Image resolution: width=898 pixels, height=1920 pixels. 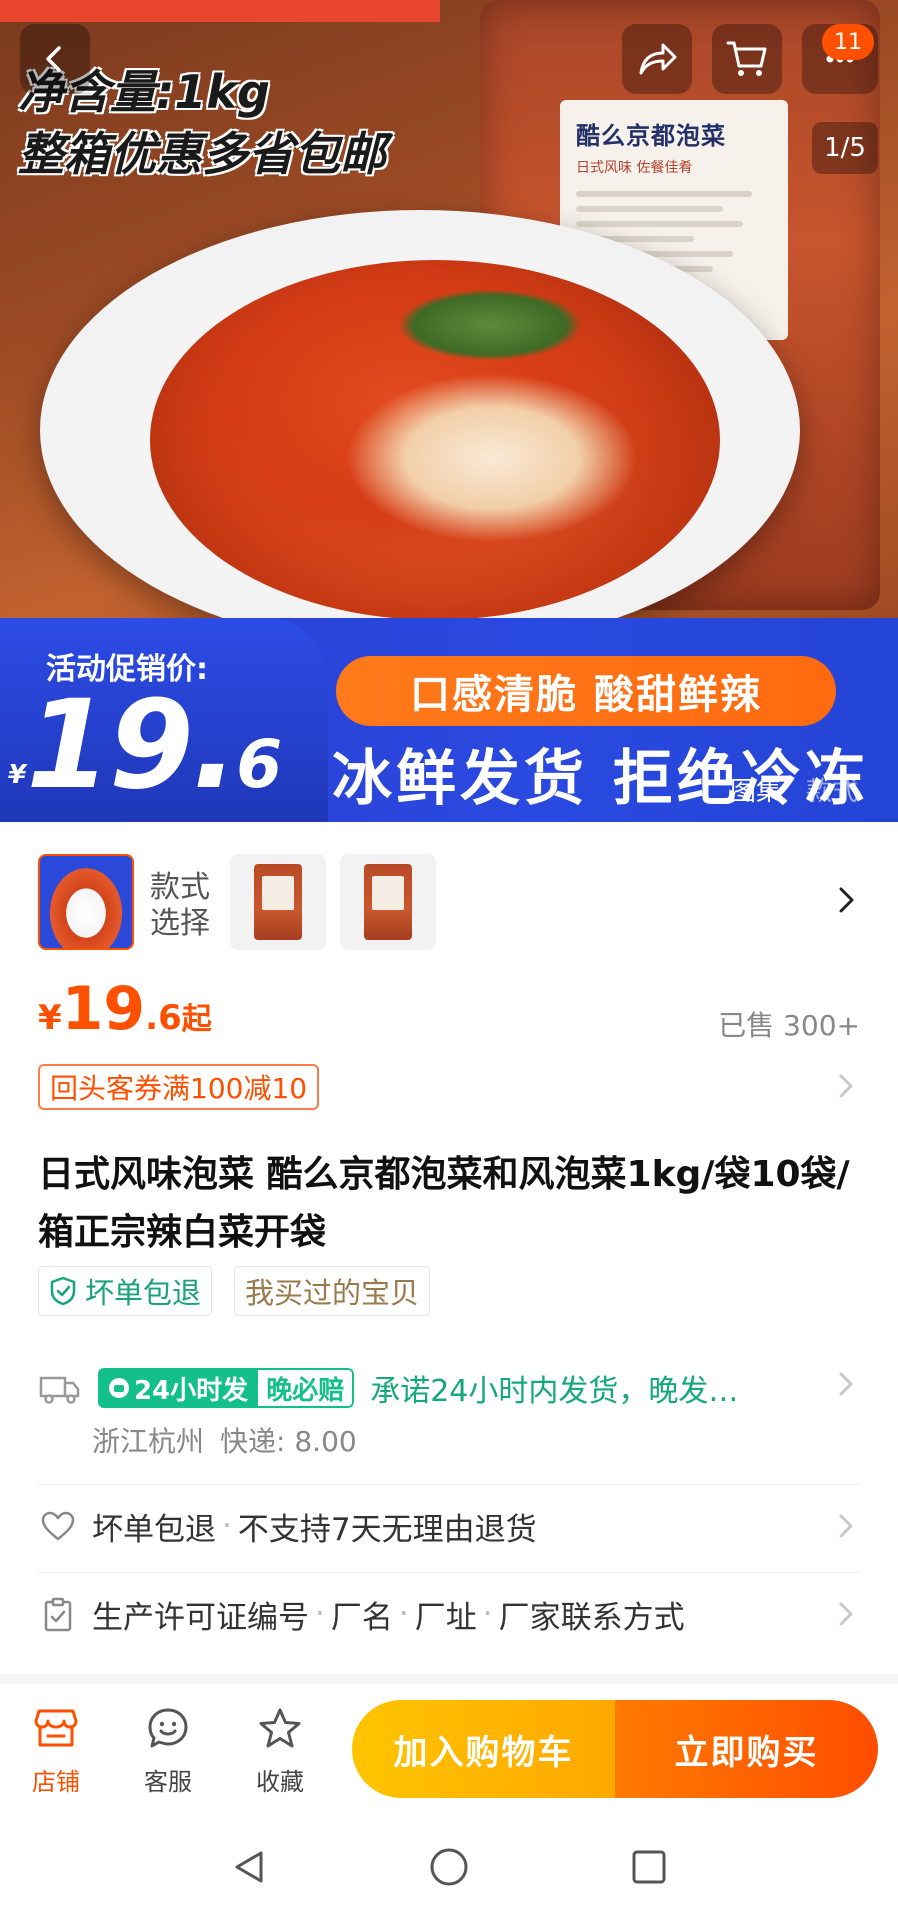 What do you see at coordinates (444, 1203) in the screenshot?
I see `product-title: 日式风味泡菜 酷么京都泡菜和风泡菜1kg/袋10袋/箱正宗辣白菜开袋` at bounding box center [444, 1203].